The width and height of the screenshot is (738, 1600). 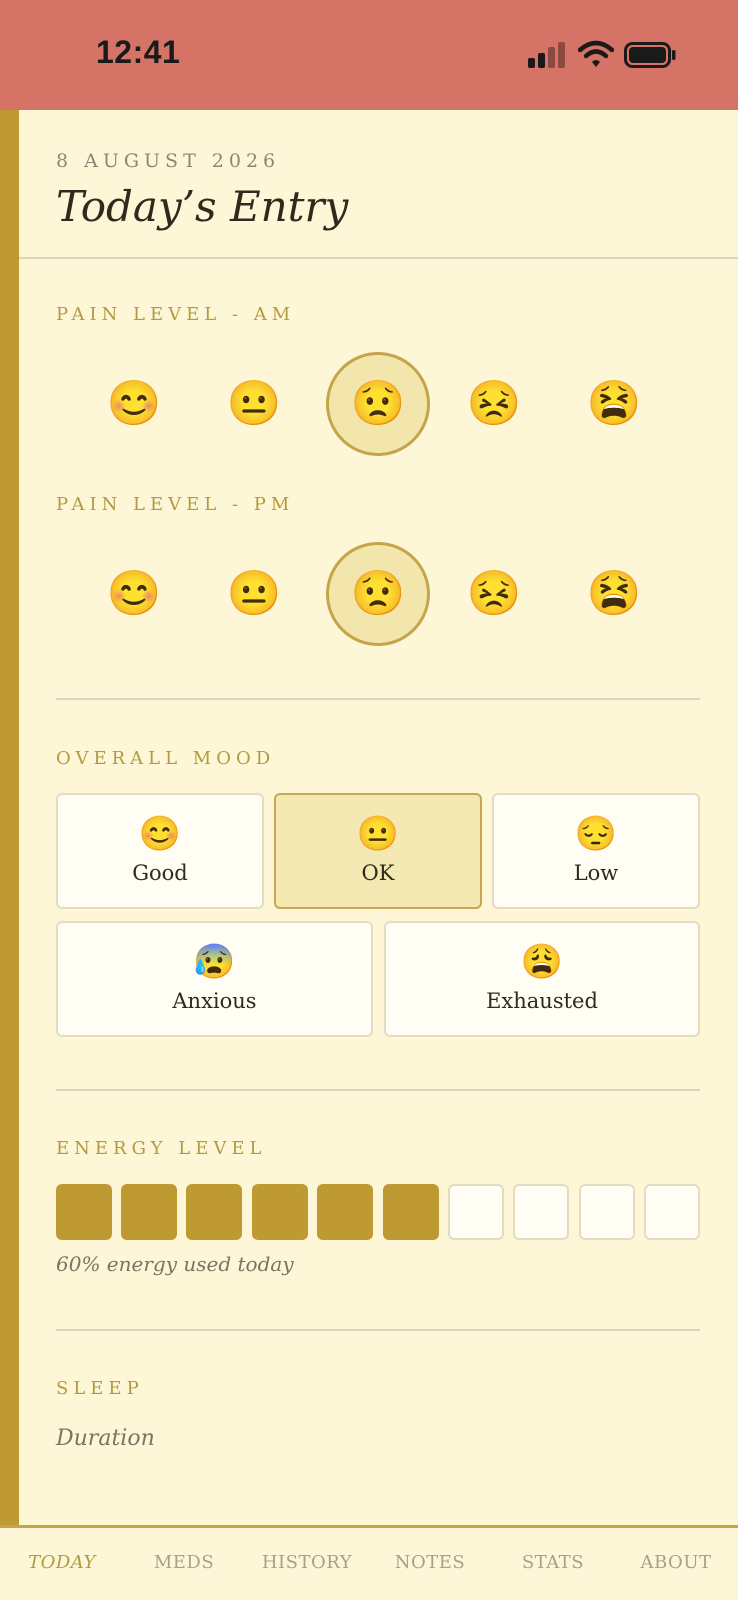 I want to click on tab-today: TODAY, so click(x=62, y=1562).